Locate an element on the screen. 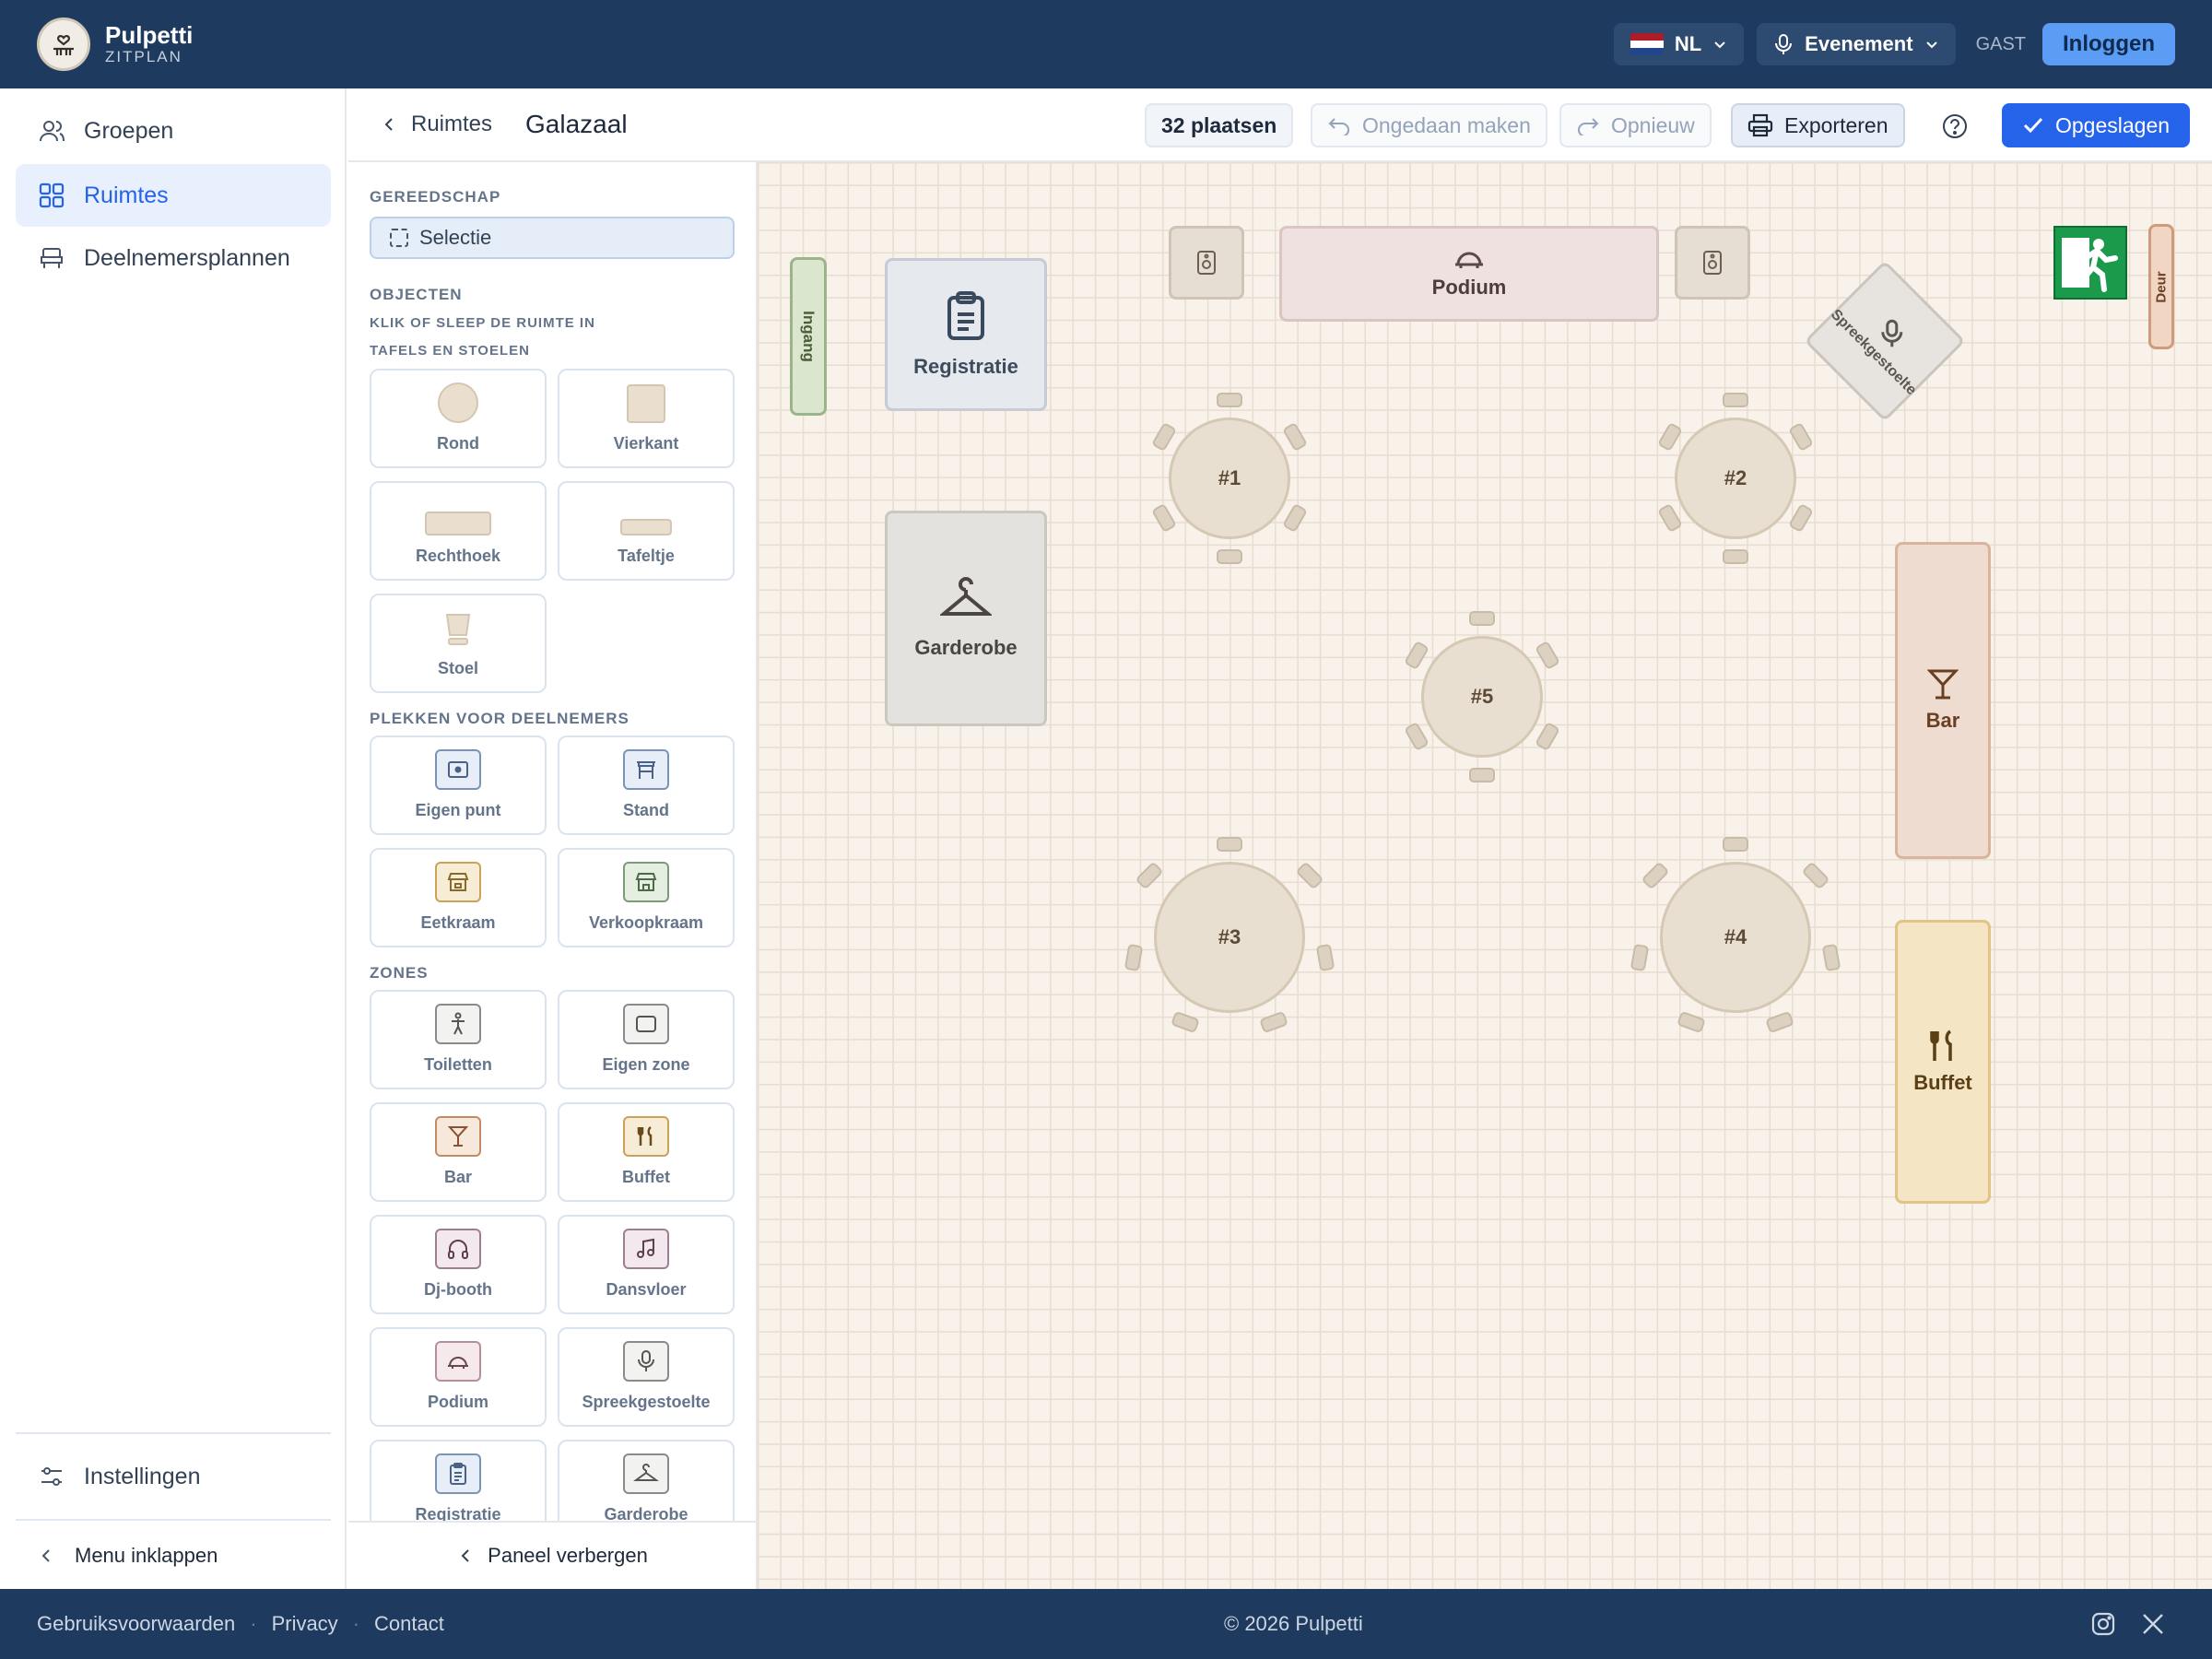 This screenshot has height=1659, width=2212. tool-dansvloer: Dansvloer is located at coordinates (646, 1264).